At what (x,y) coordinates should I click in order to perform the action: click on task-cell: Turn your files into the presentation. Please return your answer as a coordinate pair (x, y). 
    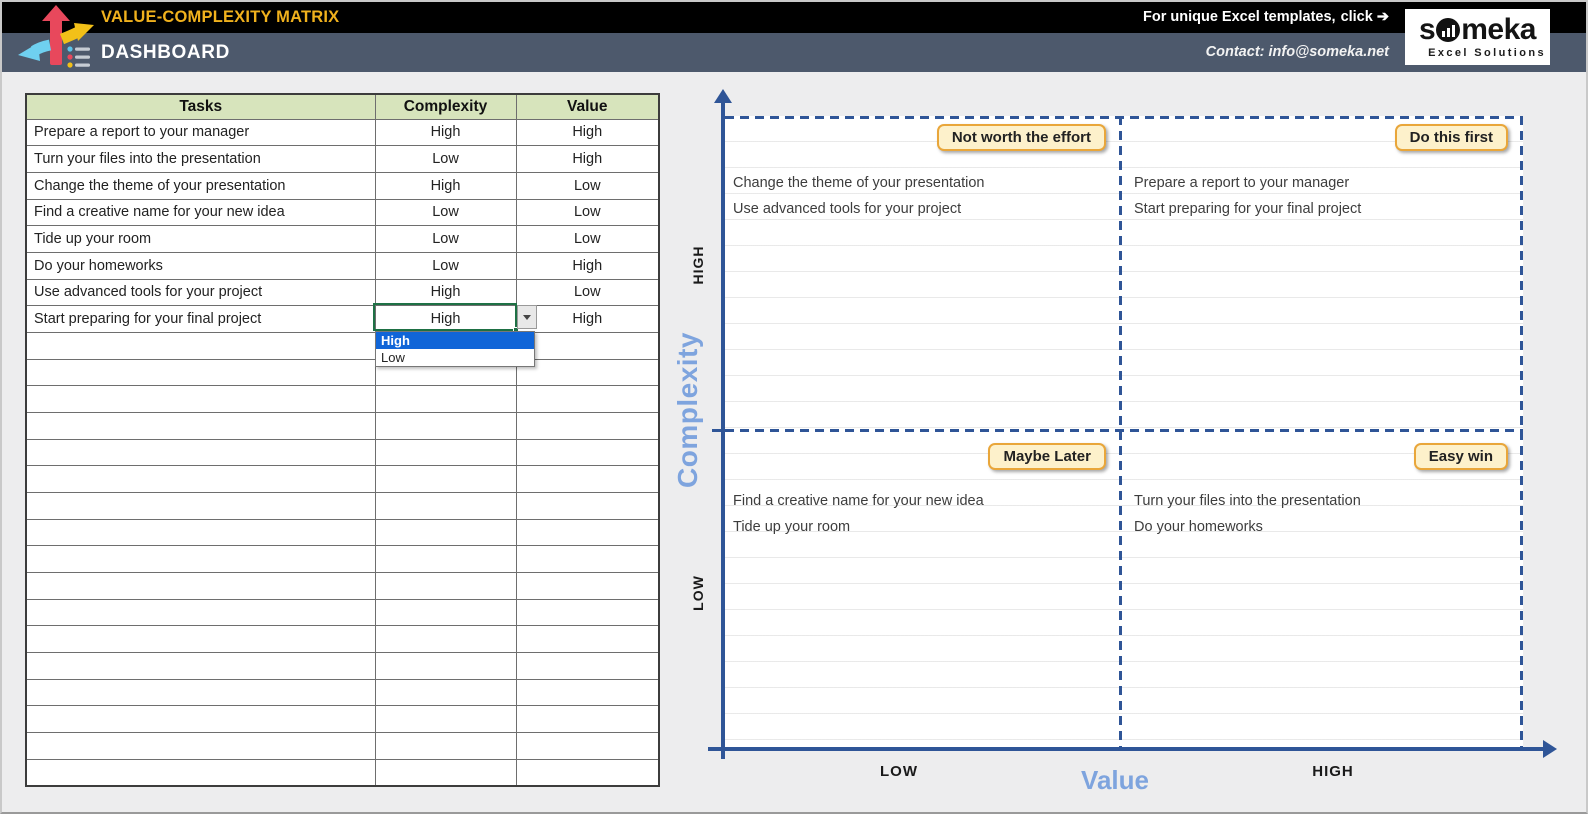
    Looking at the image, I should click on (200, 159).